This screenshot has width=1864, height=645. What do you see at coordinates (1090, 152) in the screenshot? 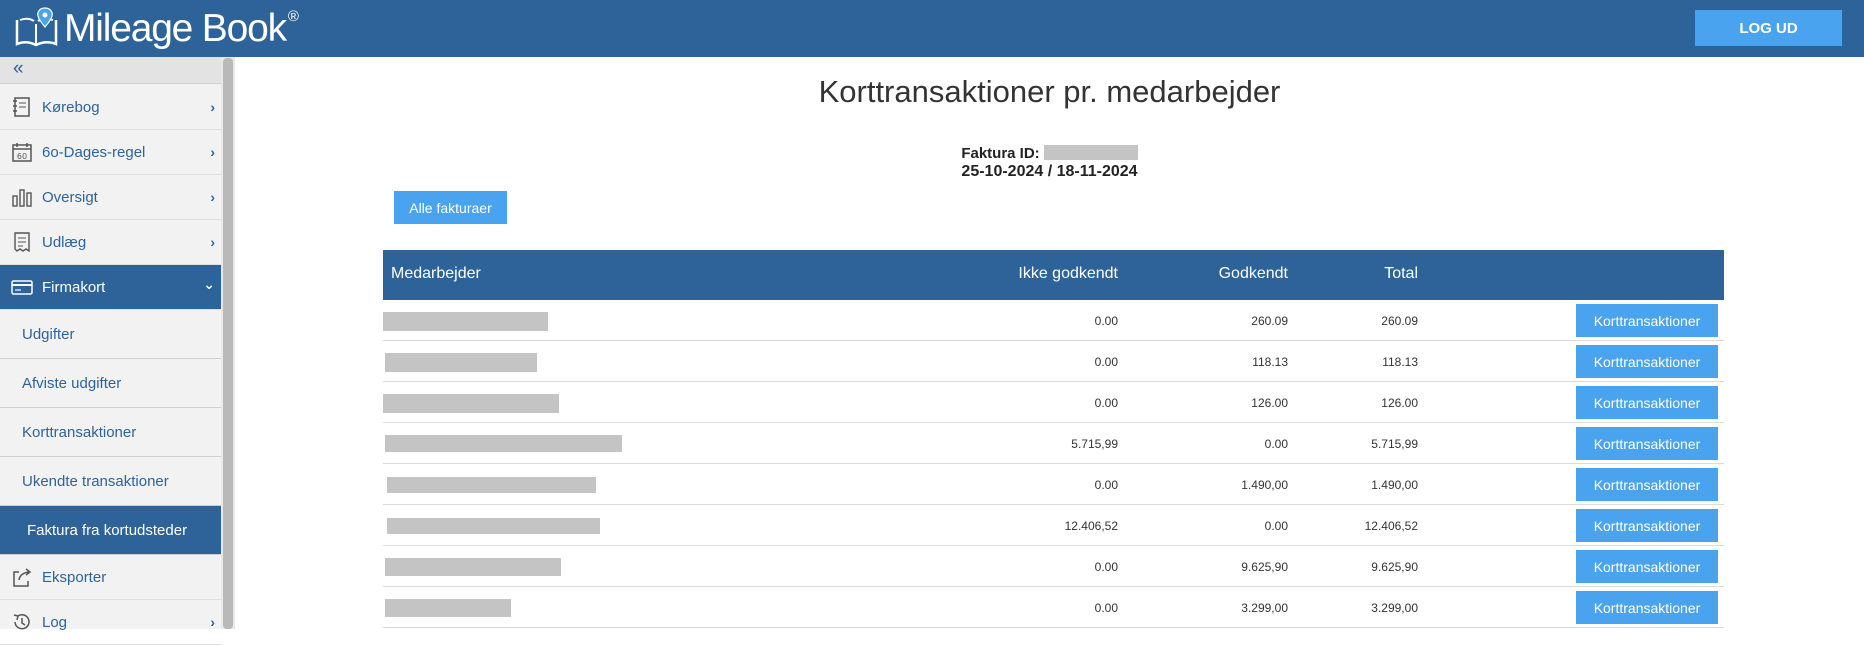
I see `redacted-invoice-id` at bounding box center [1090, 152].